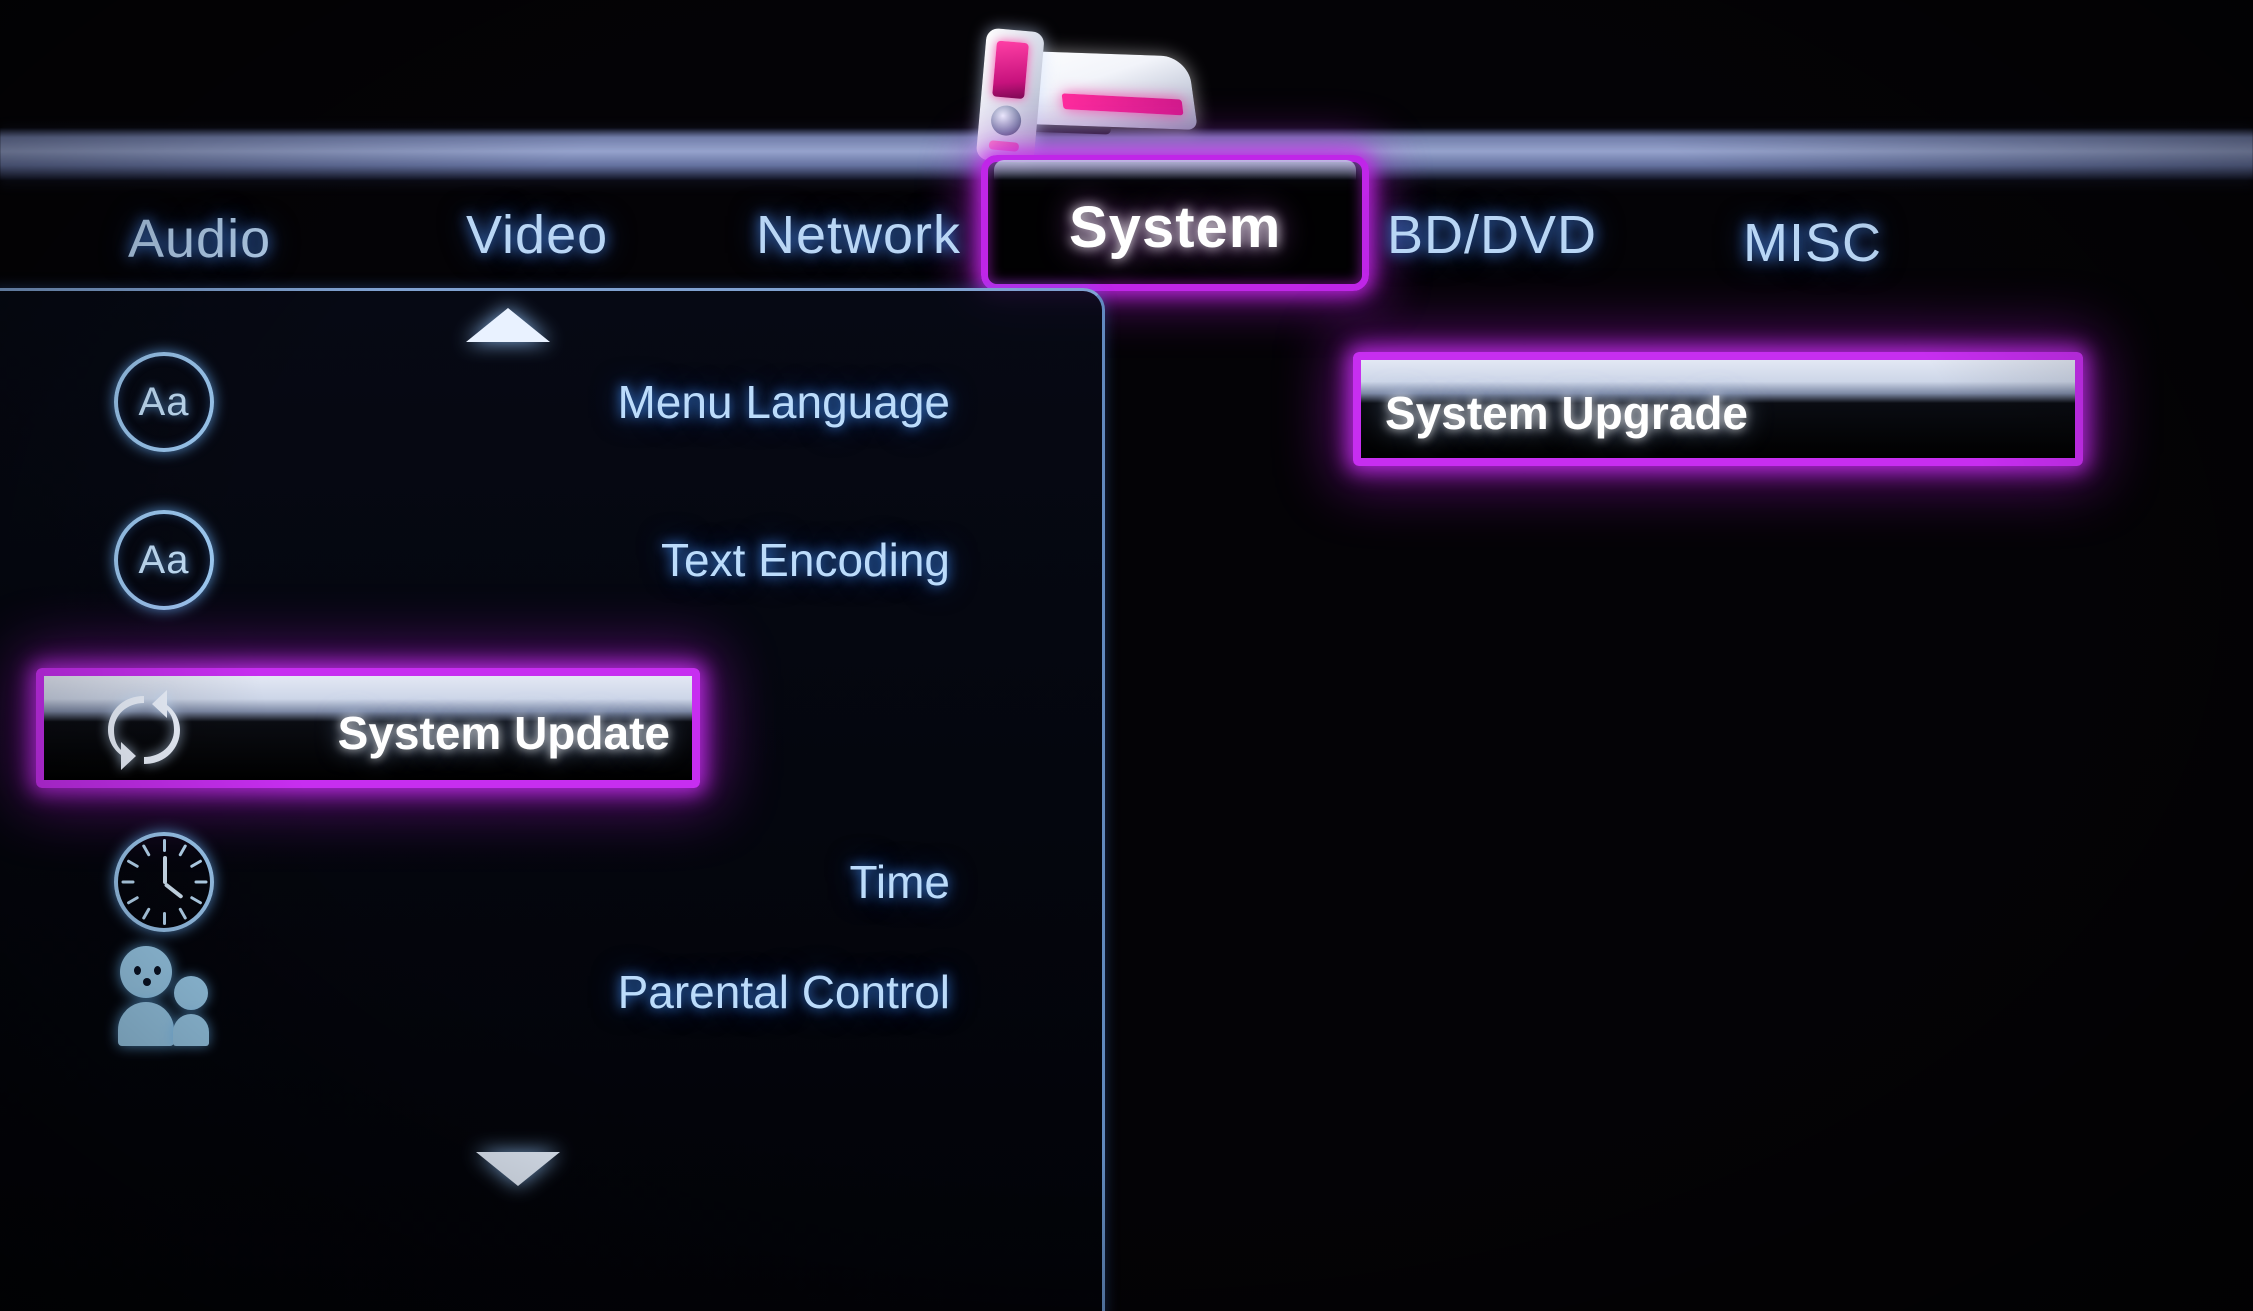 Image resolution: width=2253 pixels, height=1311 pixels. Describe the element at coordinates (537, 235) in the screenshot. I see `tab-video: Video` at that location.